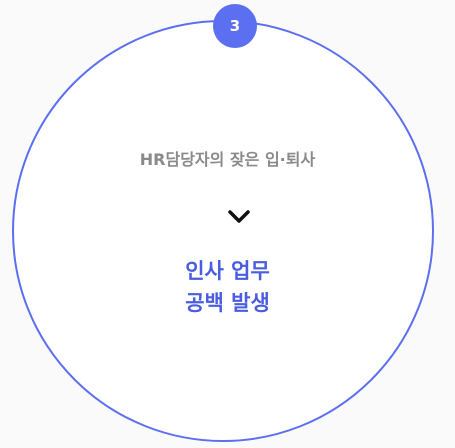 Image resolution: width=455 pixels, height=448 pixels. What do you see at coordinates (227, 159) in the screenshot?
I see `cause-text: HR담당자의 잦은 입·퇴사` at bounding box center [227, 159].